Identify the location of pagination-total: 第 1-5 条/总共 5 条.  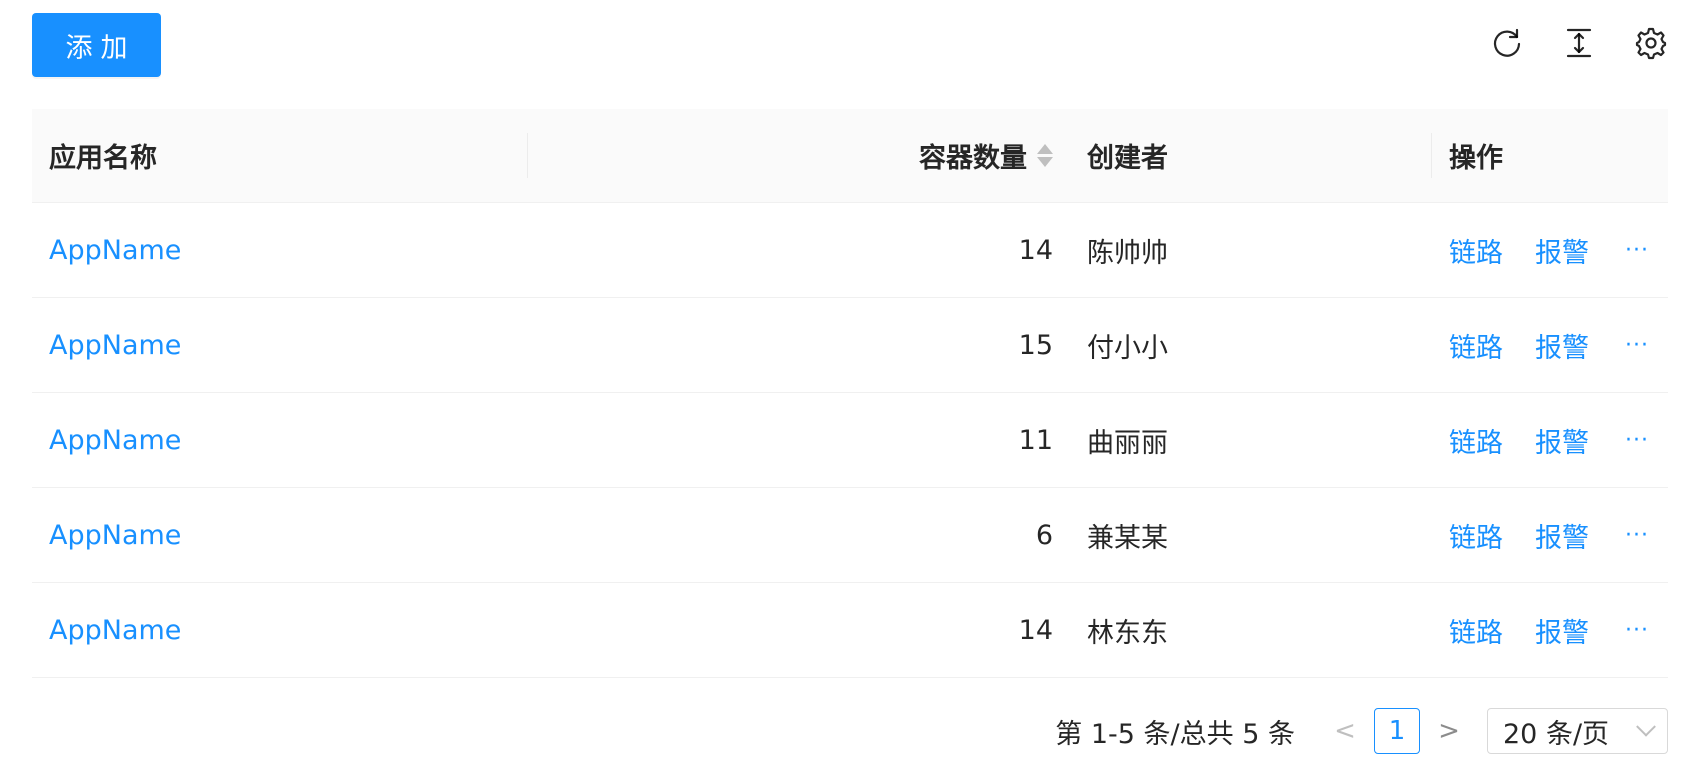
(1175, 734).